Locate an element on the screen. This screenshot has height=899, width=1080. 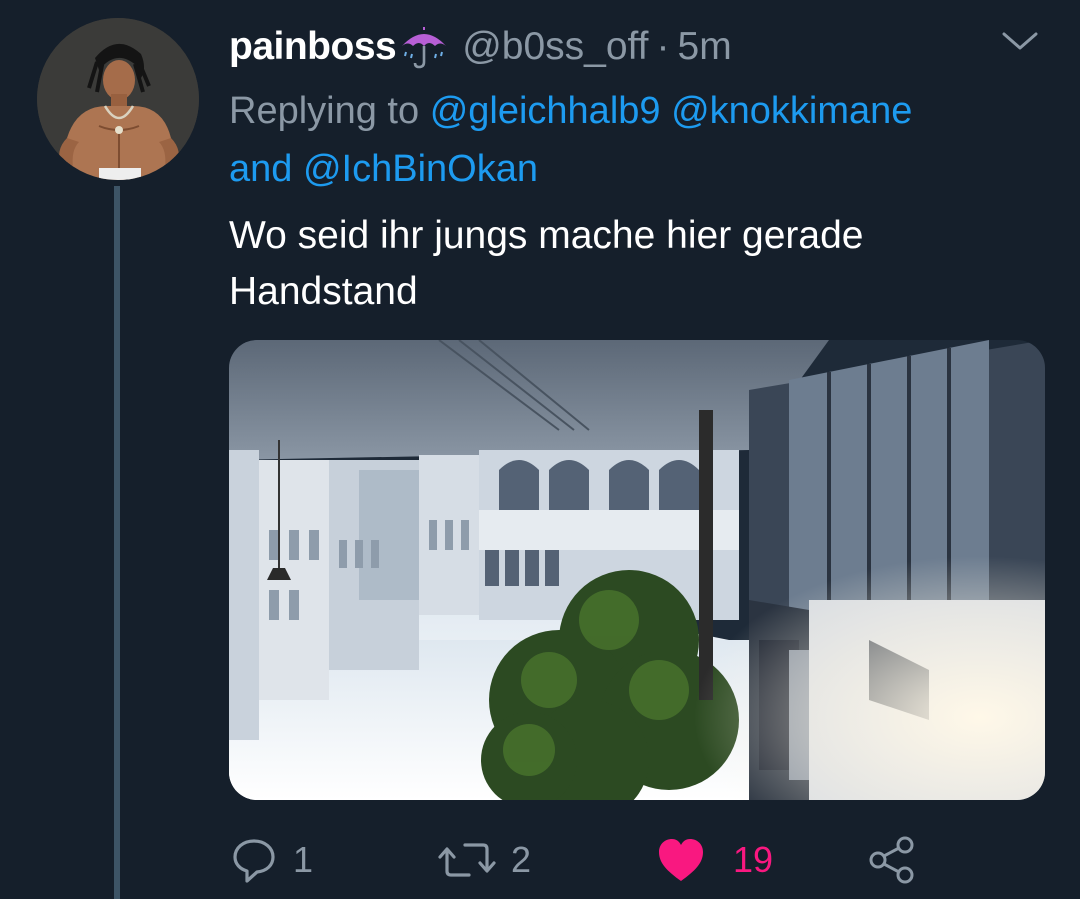
share-button is located at coordinates (892, 860).